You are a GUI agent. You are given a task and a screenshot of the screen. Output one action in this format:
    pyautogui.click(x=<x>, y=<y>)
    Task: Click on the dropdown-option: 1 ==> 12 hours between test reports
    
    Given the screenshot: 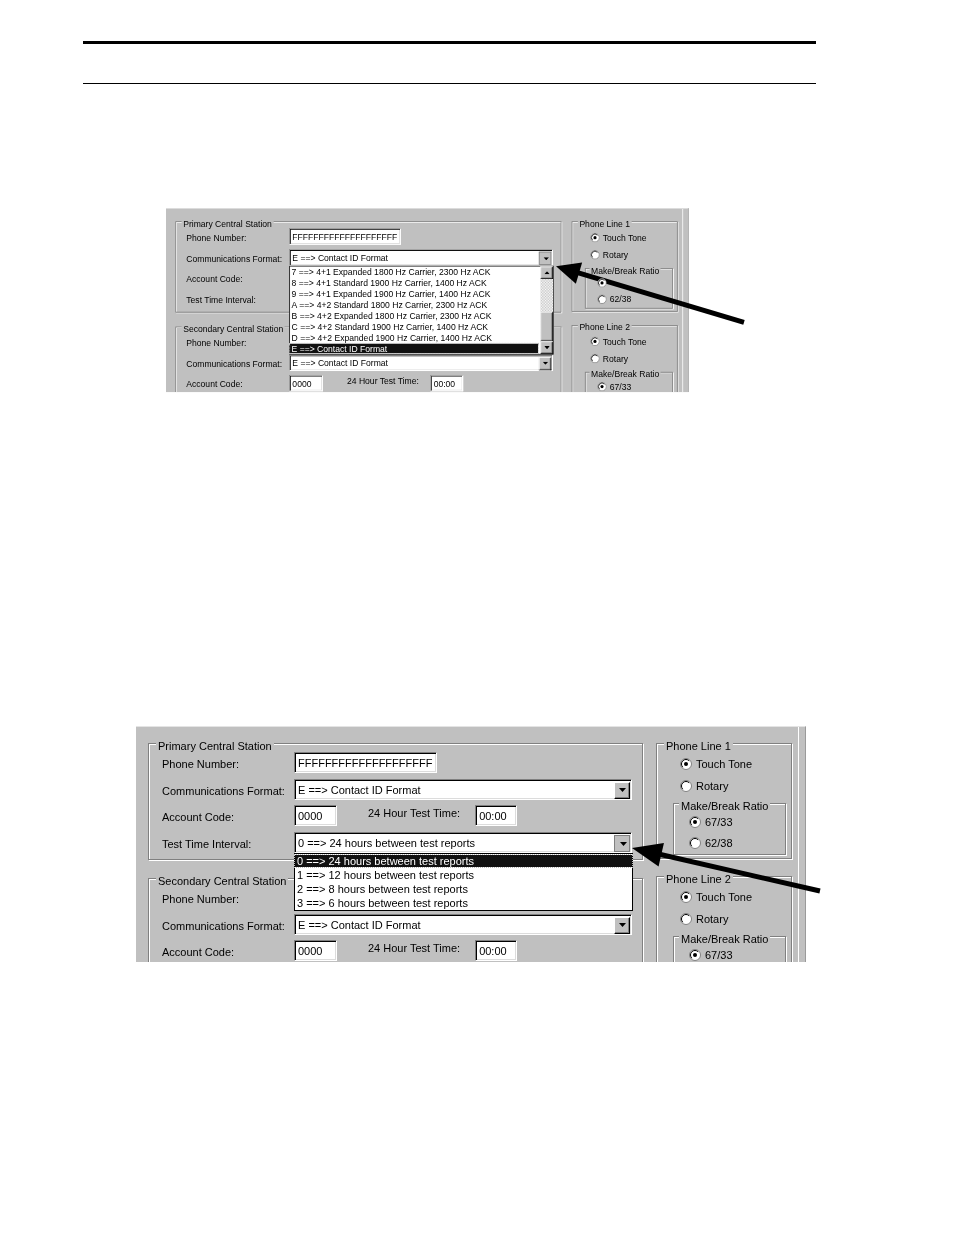 What is the action you would take?
    pyautogui.click(x=463, y=874)
    